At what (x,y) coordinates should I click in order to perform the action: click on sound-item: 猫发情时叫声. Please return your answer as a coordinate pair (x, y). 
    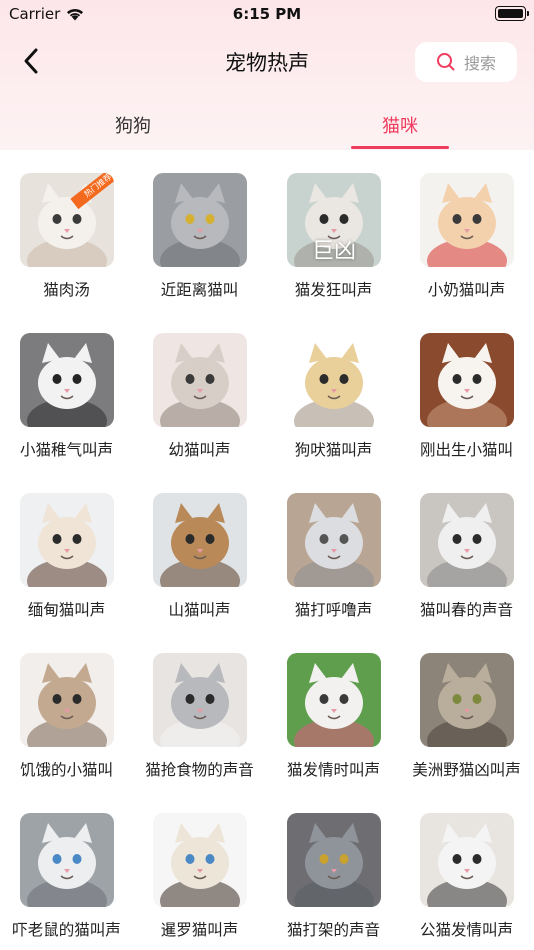
    Looking at the image, I should click on (333, 710).